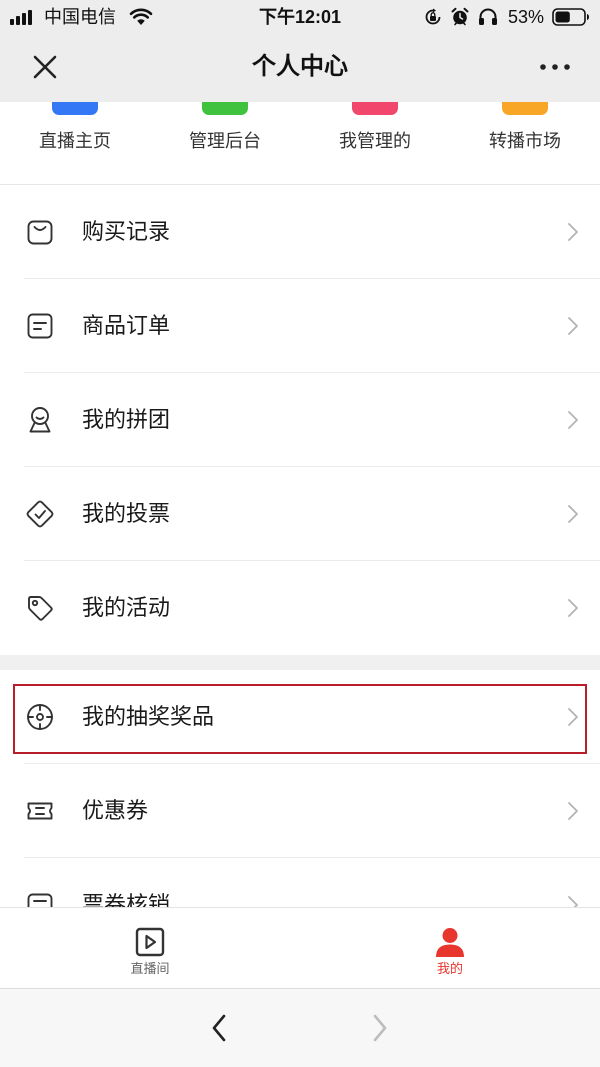 The image size is (600, 1067). I want to click on quick-item-managed-by-me: 我管理的, so click(375, 143).